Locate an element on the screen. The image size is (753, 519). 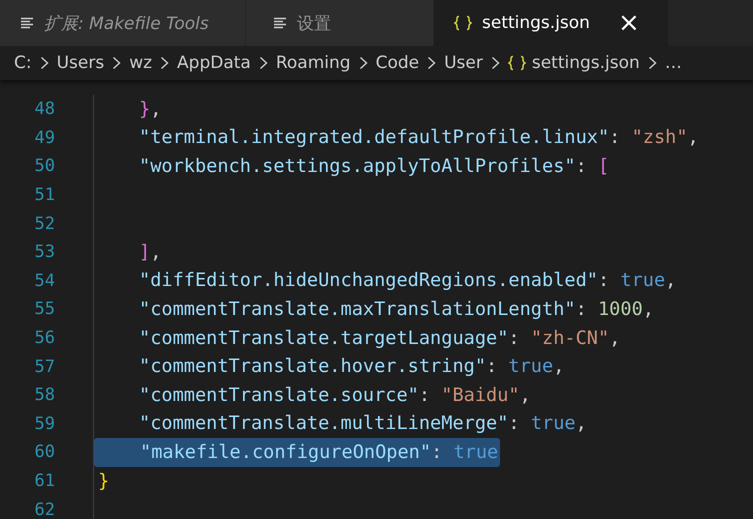
bracket: } is located at coordinates (144, 109).